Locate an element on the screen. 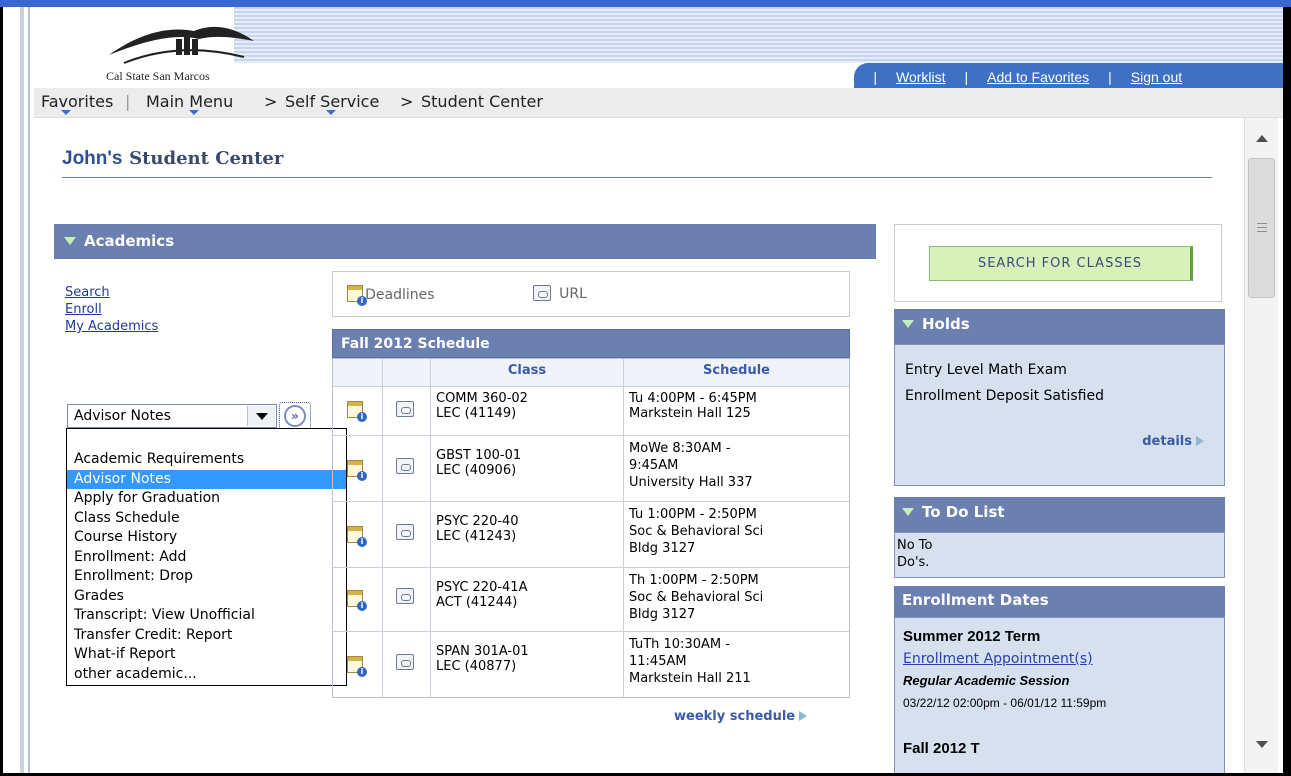 The image size is (1291, 776). url-label: URL is located at coordinates (573, 294).